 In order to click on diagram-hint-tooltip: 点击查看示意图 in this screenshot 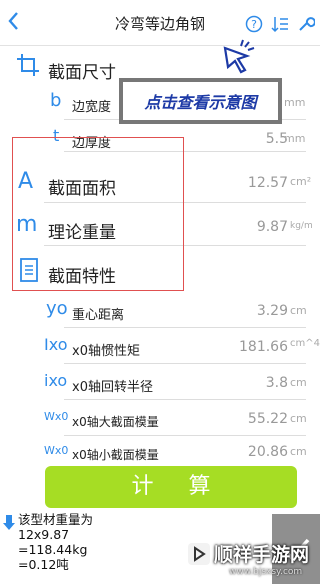, I will do `click(200, 101)`.